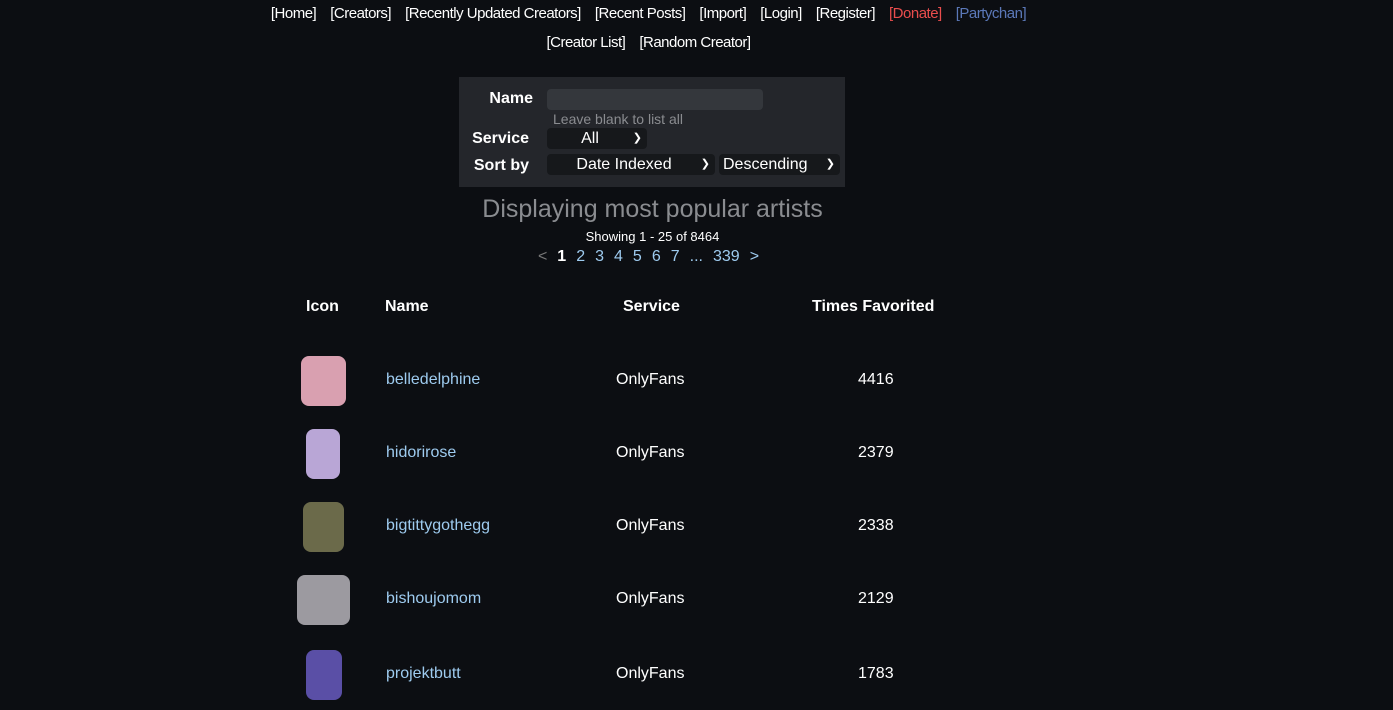 This screenshot has width=1393, height=710. Describe the element at coordinates (407, 307) in the screenshot. I see `header-name: Name` at that location.